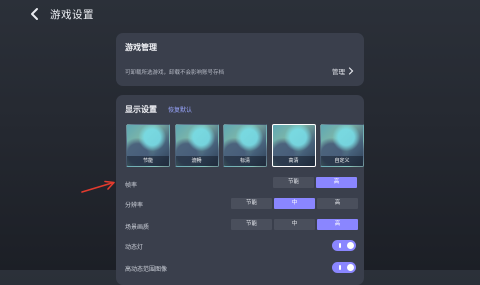  I want to click on preset-label: 节能, so click(148, 161).